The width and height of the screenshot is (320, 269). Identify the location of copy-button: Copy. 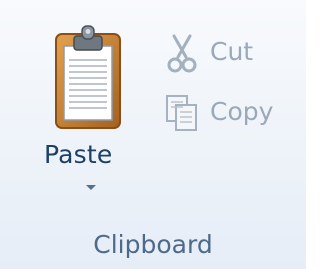
(222, 111).